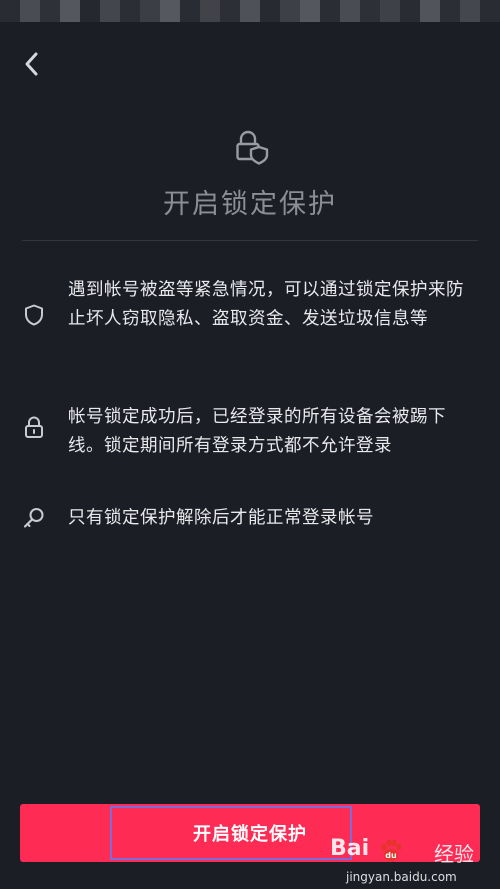  I want to click on chevron-left-icon, so click(31, 64).